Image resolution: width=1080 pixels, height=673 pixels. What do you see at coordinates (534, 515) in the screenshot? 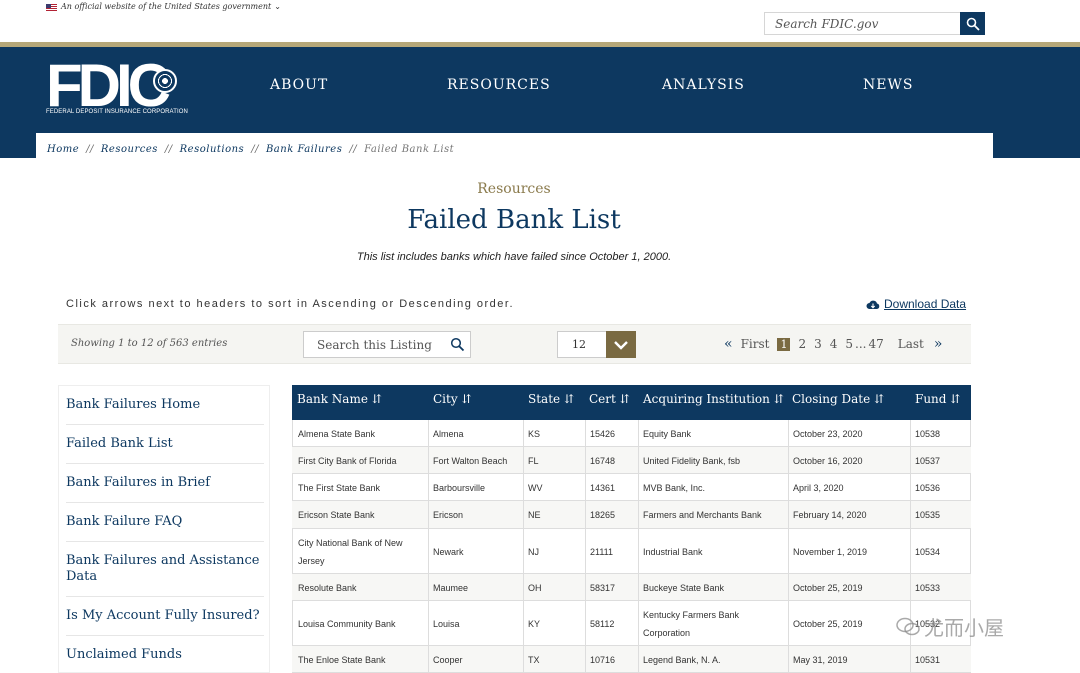
I see `table-cell: NE` at bounding box center [534, 515].